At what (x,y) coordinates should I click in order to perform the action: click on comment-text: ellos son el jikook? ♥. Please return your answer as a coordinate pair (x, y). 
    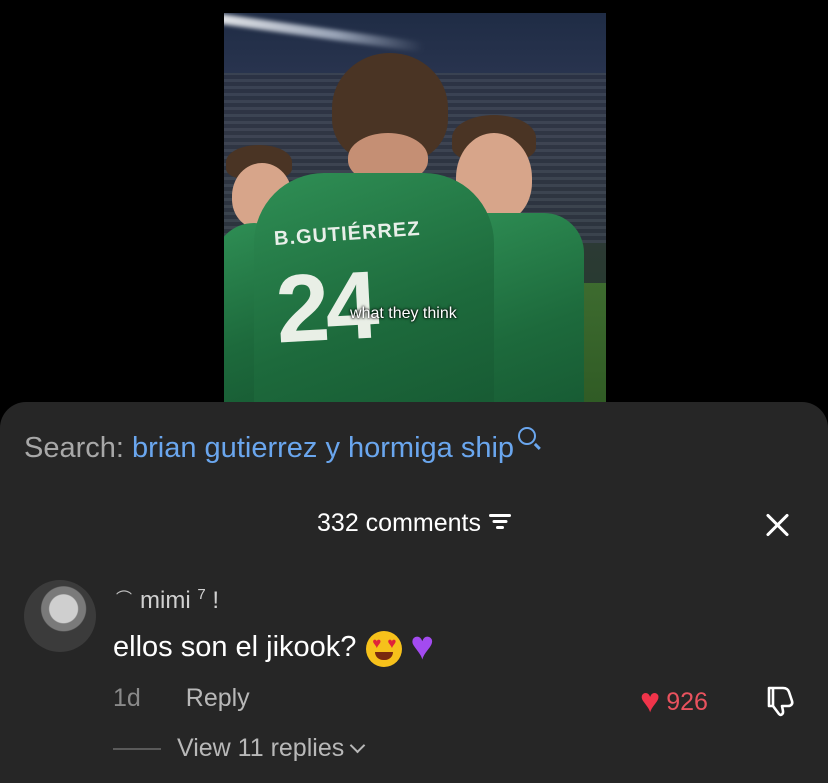
    Looking at the image, I should click on (274, 647).